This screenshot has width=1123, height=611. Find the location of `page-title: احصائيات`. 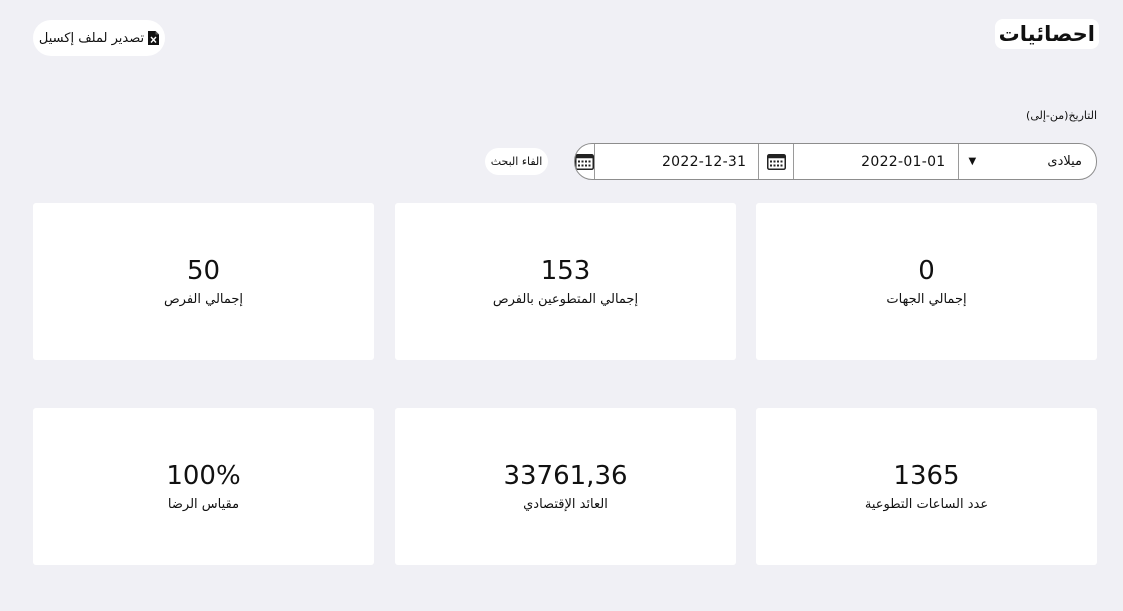

page-title: احصائيات is located at coordinates (1046, 34).